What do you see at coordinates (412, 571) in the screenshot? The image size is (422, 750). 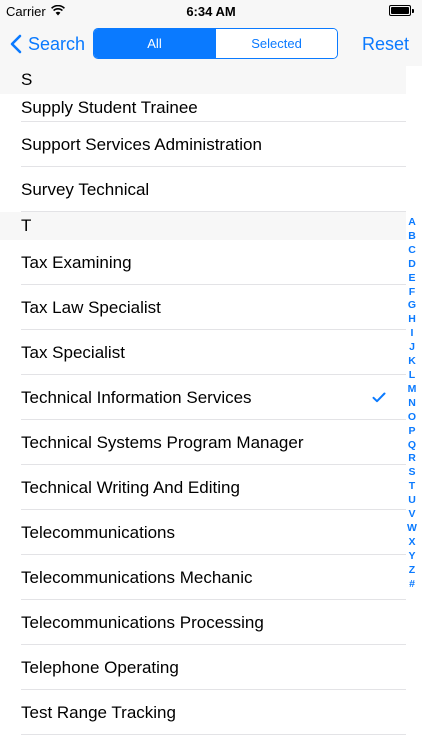 I see `index-letter: Z` at bounding box center [412, 571].